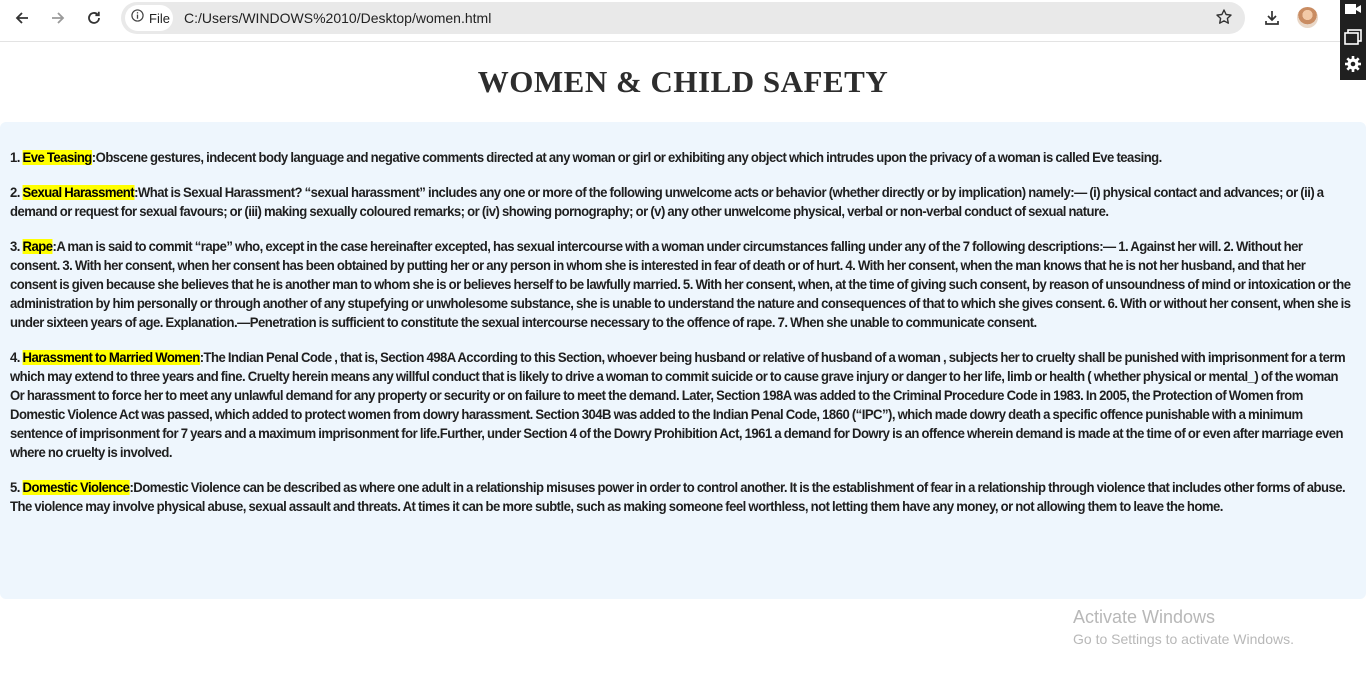 This screenshot has height=683, width=1366. Describe the element at coordinates (683, 81) in the screenshot. I see `page-title: WOMEN & CHILD SAFETY` at that location.